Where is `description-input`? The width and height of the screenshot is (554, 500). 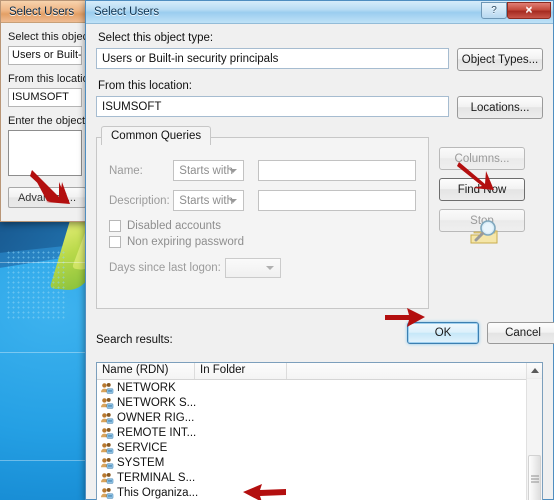 description-input is located at coordinates (336, 200).